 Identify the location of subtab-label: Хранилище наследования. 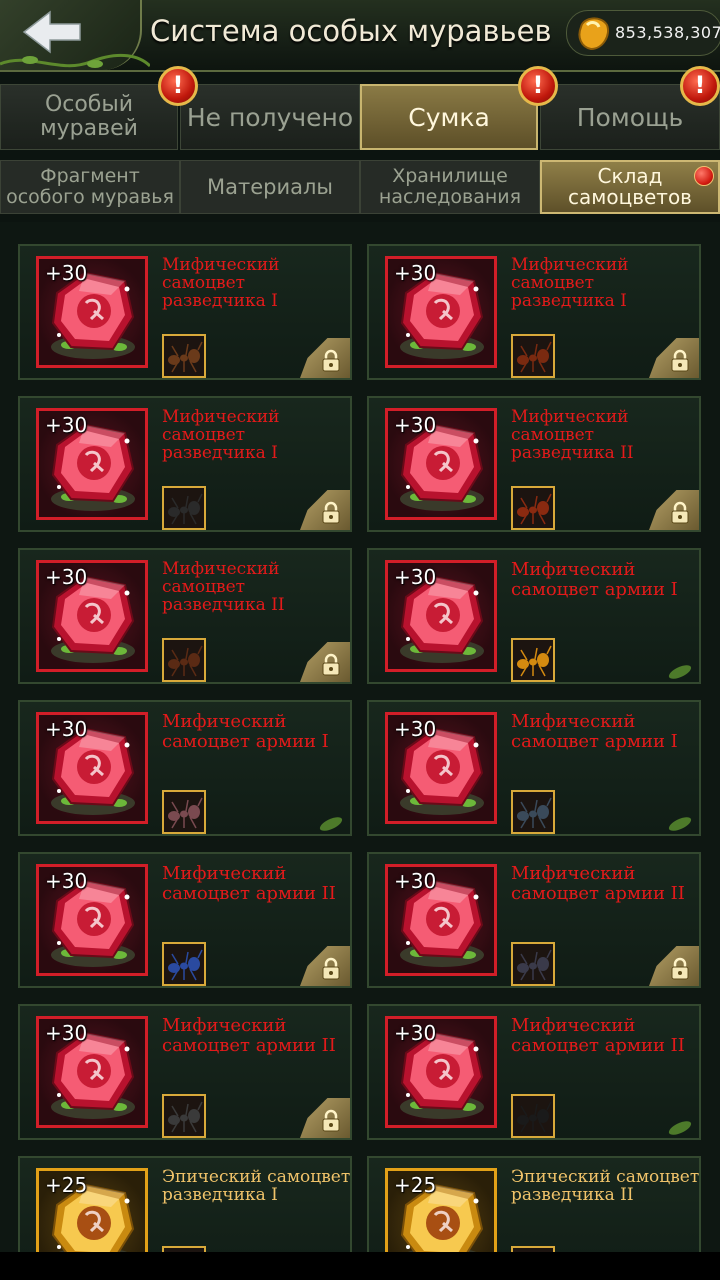
(450, 186).